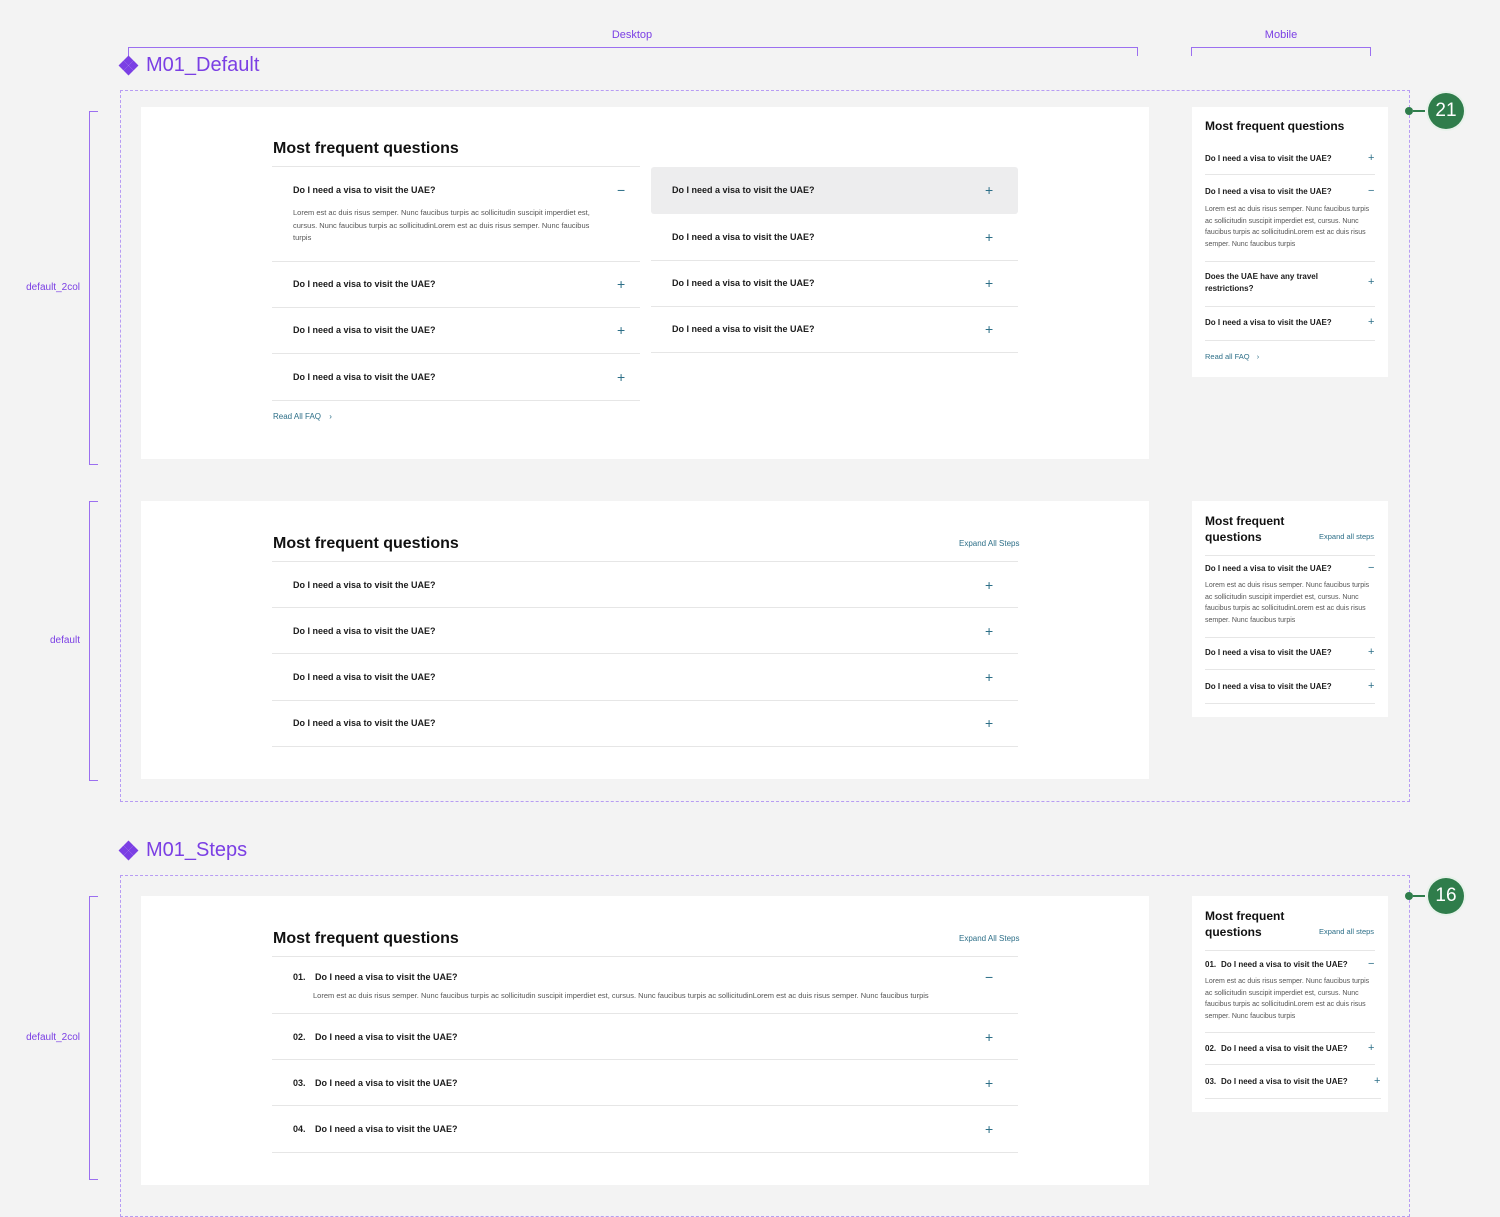 This screenshot has width=1500, height=1217. I want to click on read-all-faq-link: Read All FAQ ›, so click(302, 416).